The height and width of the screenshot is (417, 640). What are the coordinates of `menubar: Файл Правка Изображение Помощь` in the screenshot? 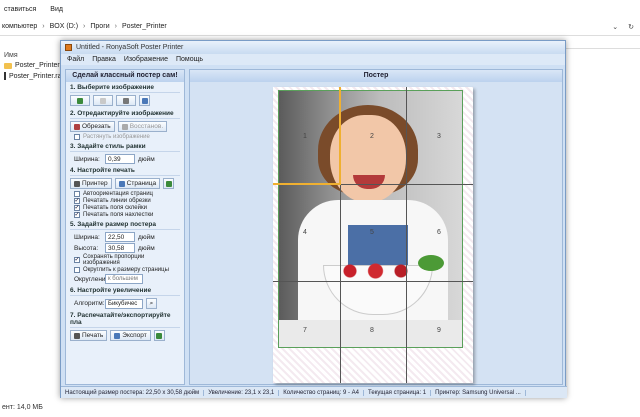 It's located at (313, 59).